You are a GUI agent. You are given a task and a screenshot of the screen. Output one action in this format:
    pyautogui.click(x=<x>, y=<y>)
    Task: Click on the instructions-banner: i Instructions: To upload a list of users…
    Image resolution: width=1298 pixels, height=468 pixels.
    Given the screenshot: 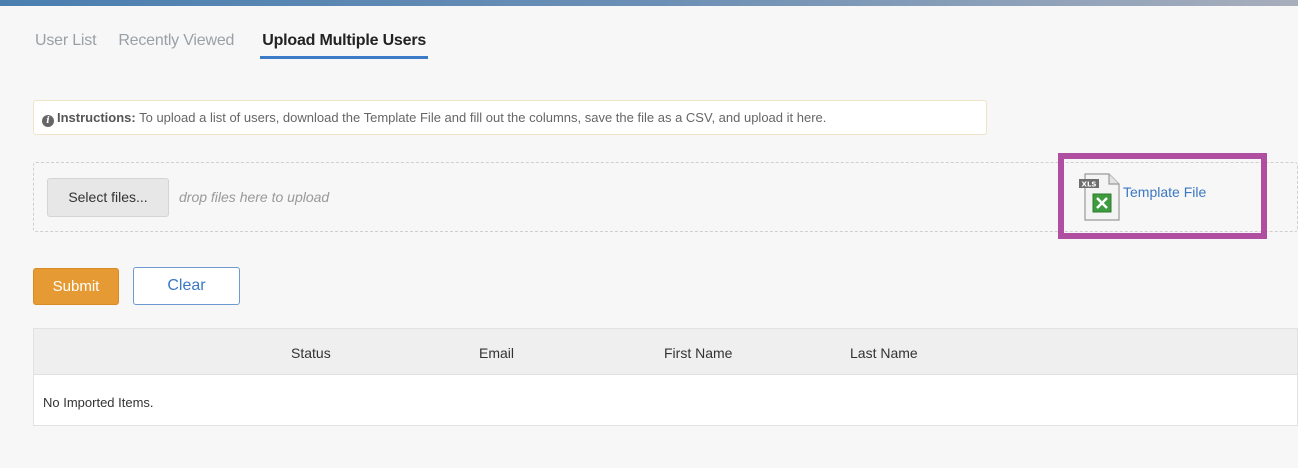 What is the action you would take?
    pyautogui.click(x=510, y=117)
    